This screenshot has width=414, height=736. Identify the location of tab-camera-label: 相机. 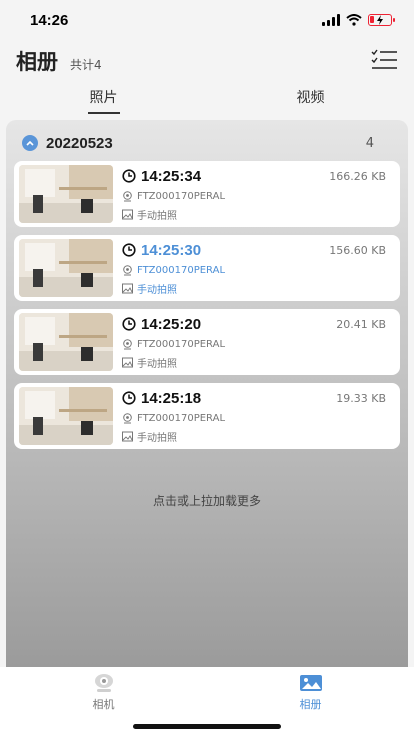
(103, 704).